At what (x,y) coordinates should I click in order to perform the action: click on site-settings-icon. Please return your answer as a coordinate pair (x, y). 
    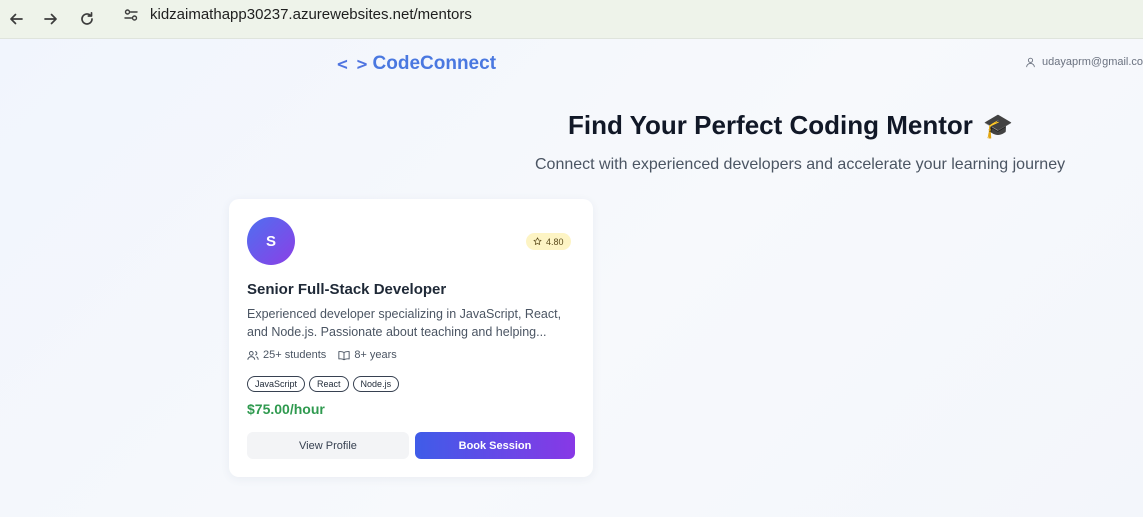
    Looking at the image, I should click on (131, 15).